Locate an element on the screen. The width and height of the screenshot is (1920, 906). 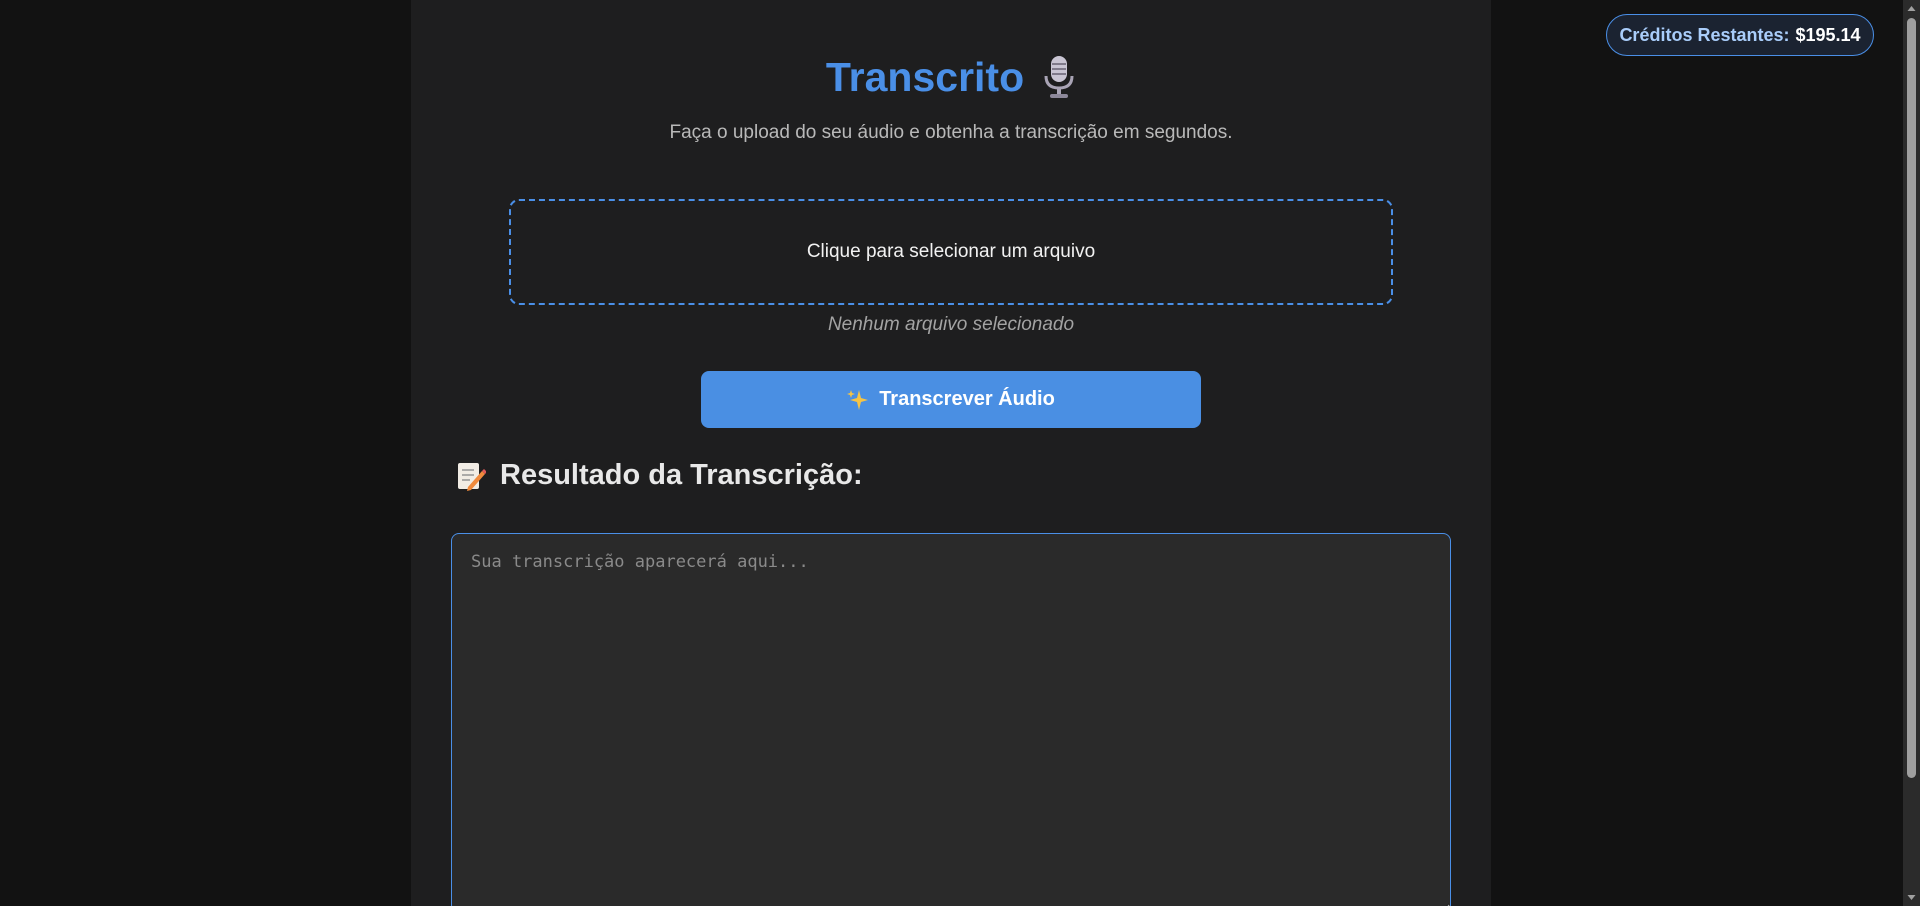
result-title: Resultado da Transcrição: is located at coordinates (681, 475).